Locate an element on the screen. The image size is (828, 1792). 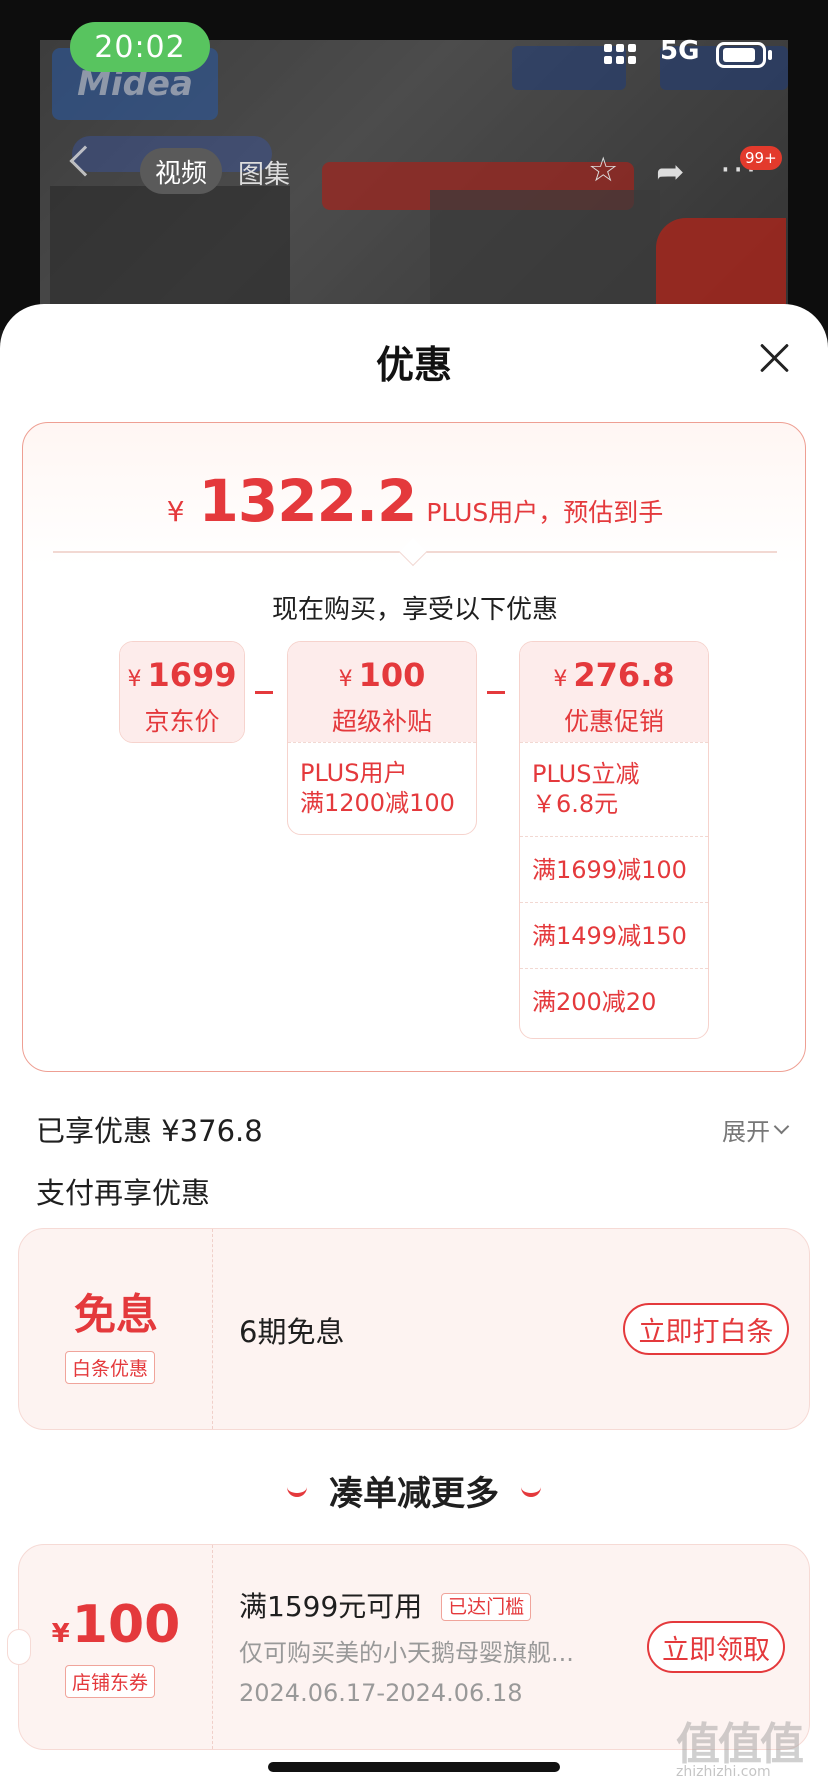
threshold-reached-tag: 已达门槛 is located at coordinates (486, 1607).